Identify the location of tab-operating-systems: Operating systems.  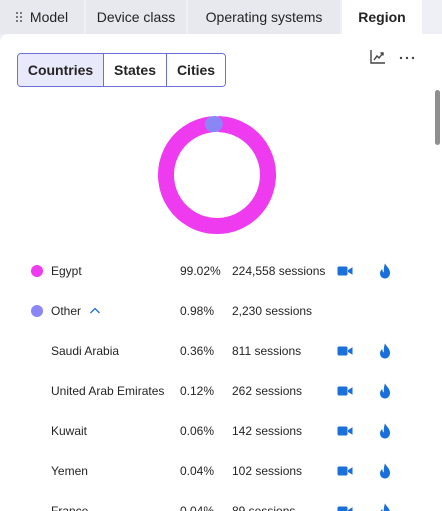
(264, 17).